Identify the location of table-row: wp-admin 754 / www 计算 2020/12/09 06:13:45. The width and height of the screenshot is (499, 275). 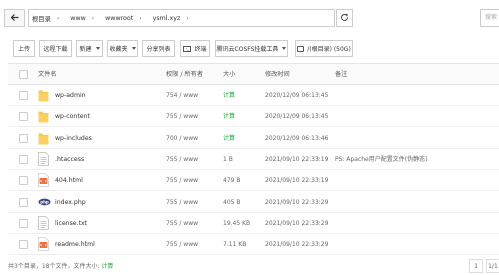
(253, 95).